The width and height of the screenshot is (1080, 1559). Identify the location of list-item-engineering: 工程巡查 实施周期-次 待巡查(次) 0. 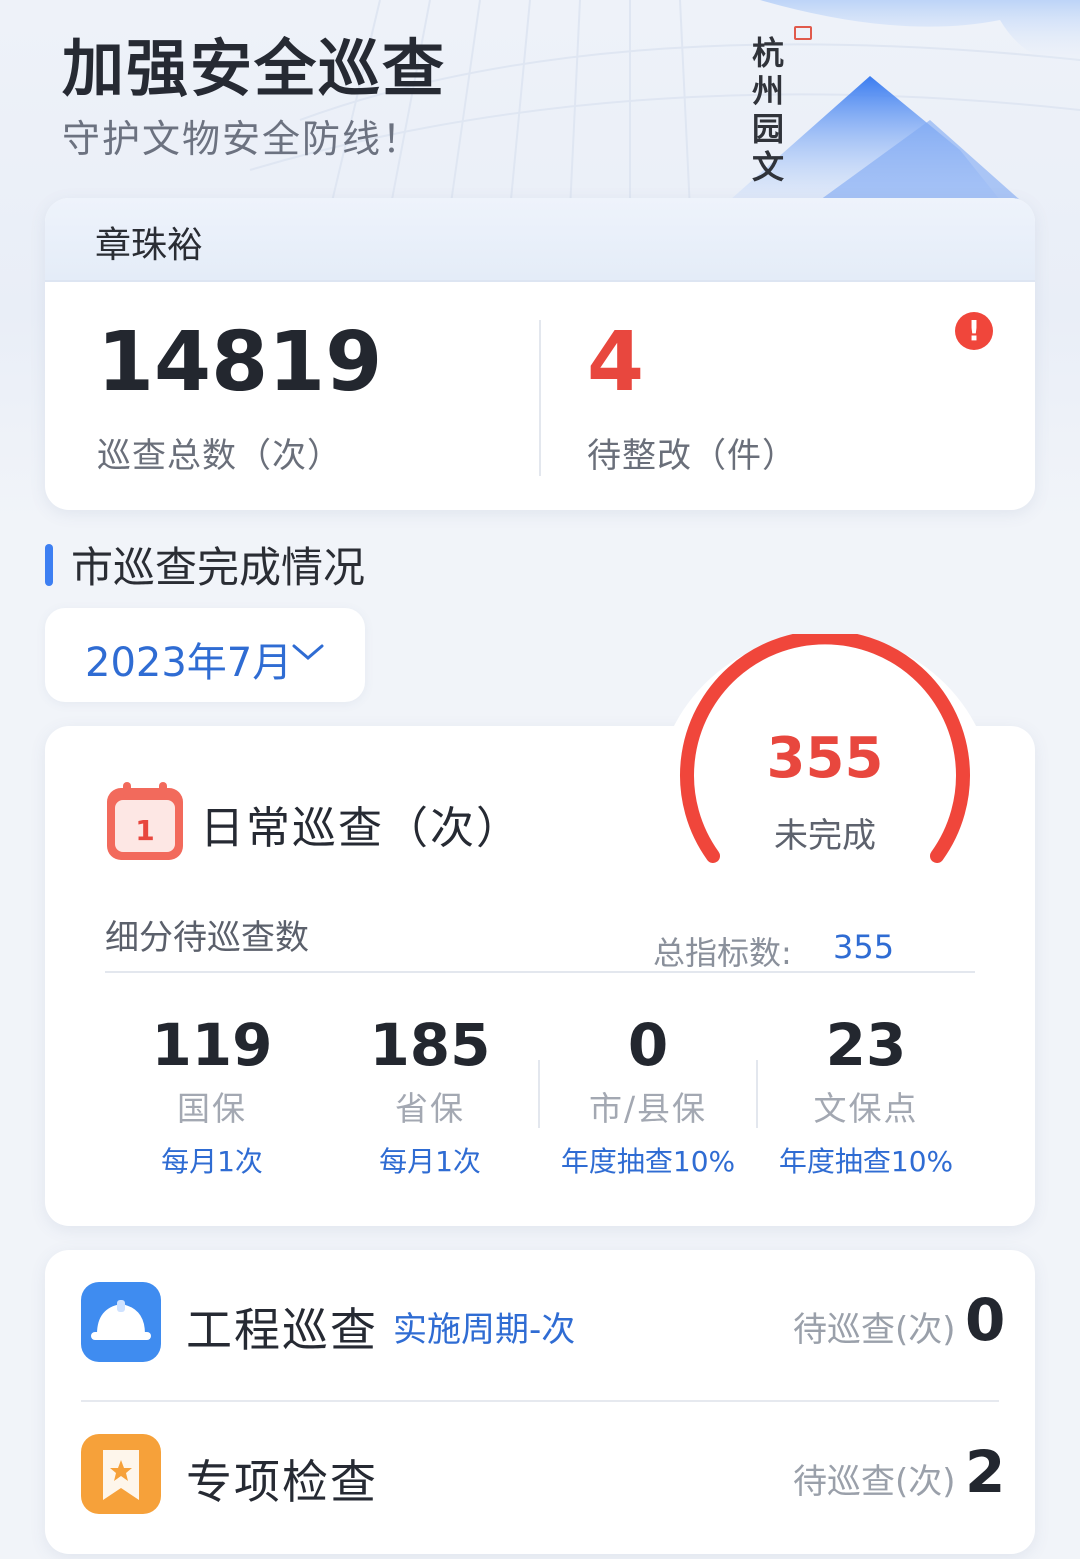
(543, 1320).